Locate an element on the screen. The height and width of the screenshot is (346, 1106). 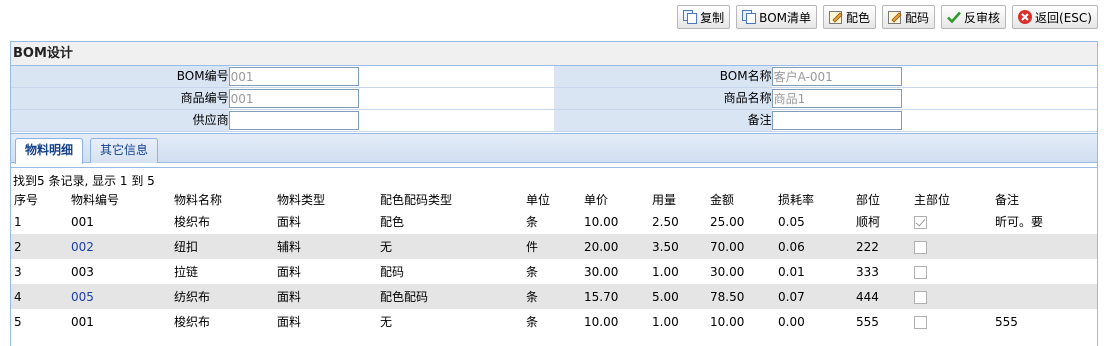
cell-amount: 78.50 is located at coordinates (741, 296).